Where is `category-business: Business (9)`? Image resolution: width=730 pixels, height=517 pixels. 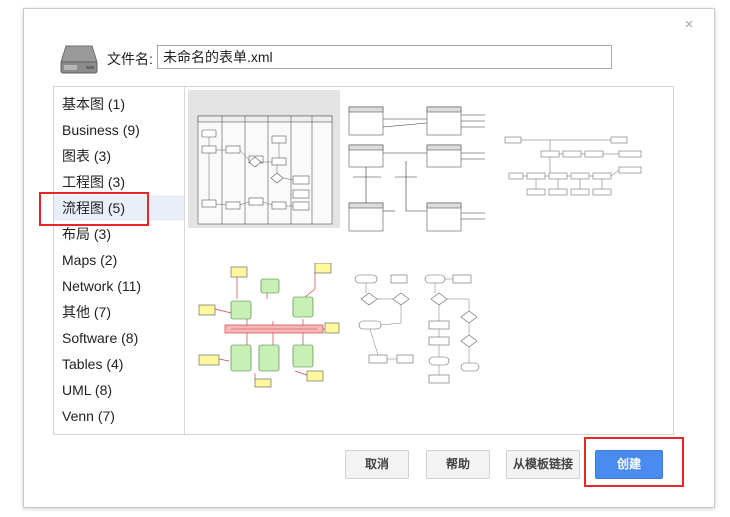
category-business: Business (9) is located at coordinates (119, 130).